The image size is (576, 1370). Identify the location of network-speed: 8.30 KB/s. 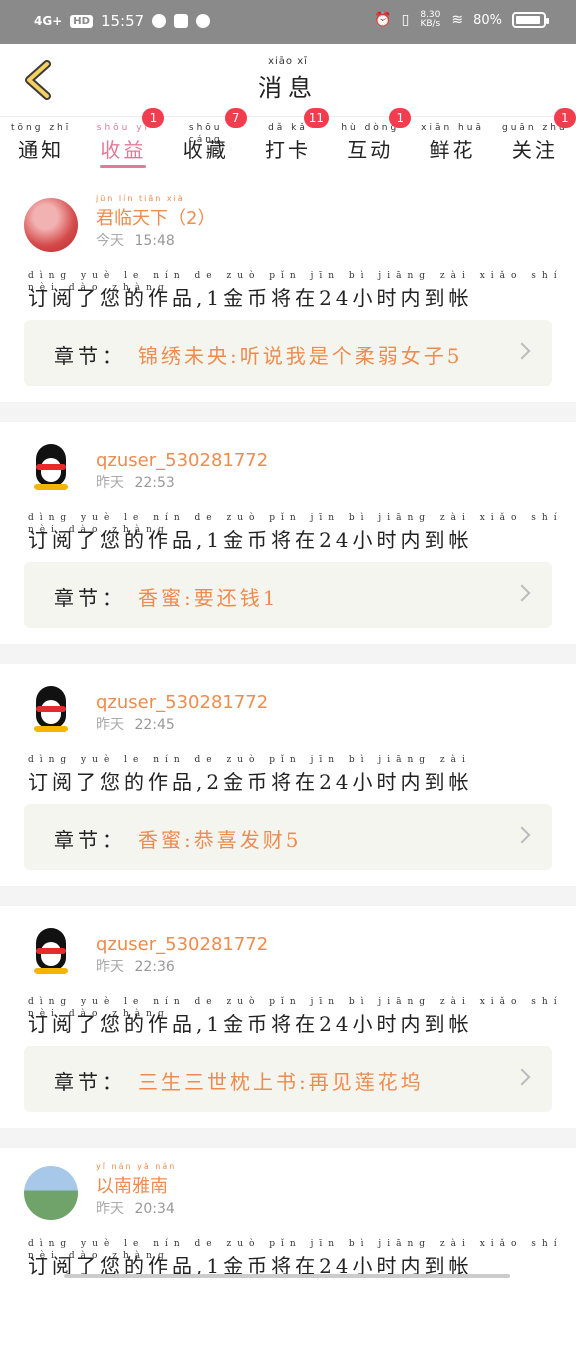
(430, 19).